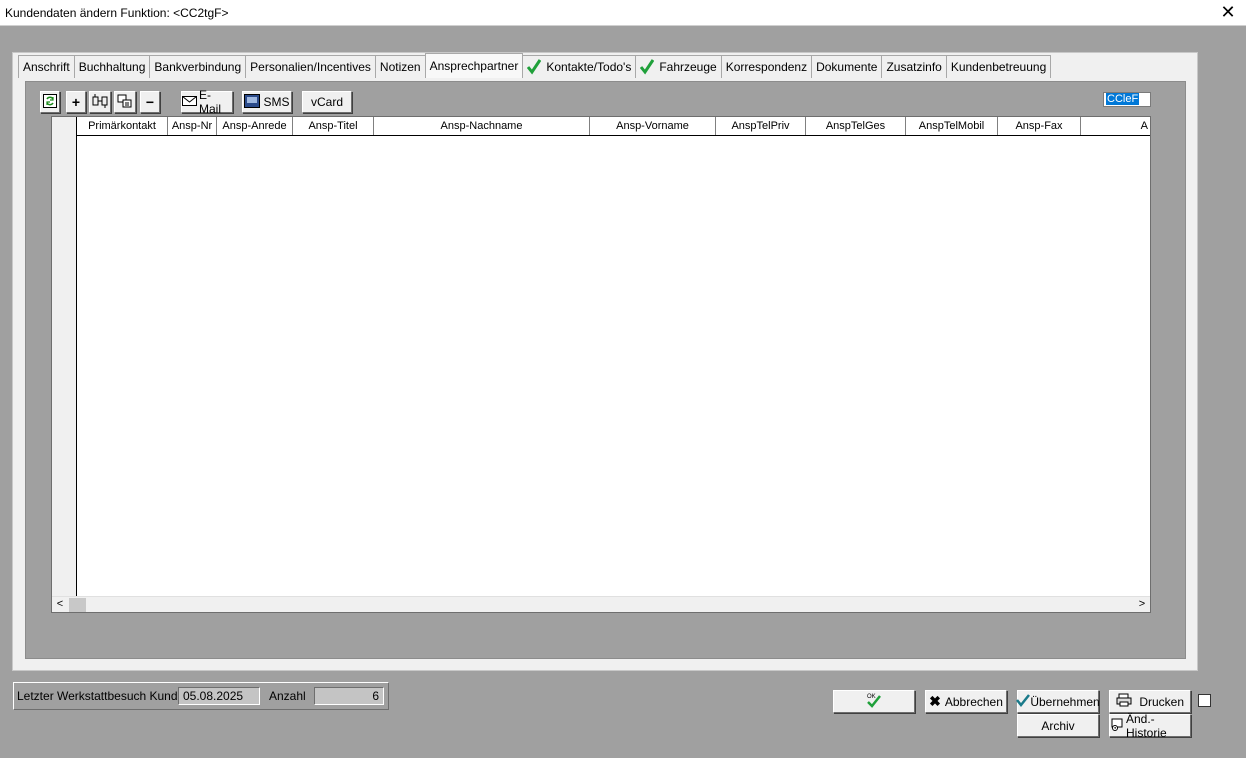  I want to click on tab-label: Zusatzinfo, so click(914, 67).